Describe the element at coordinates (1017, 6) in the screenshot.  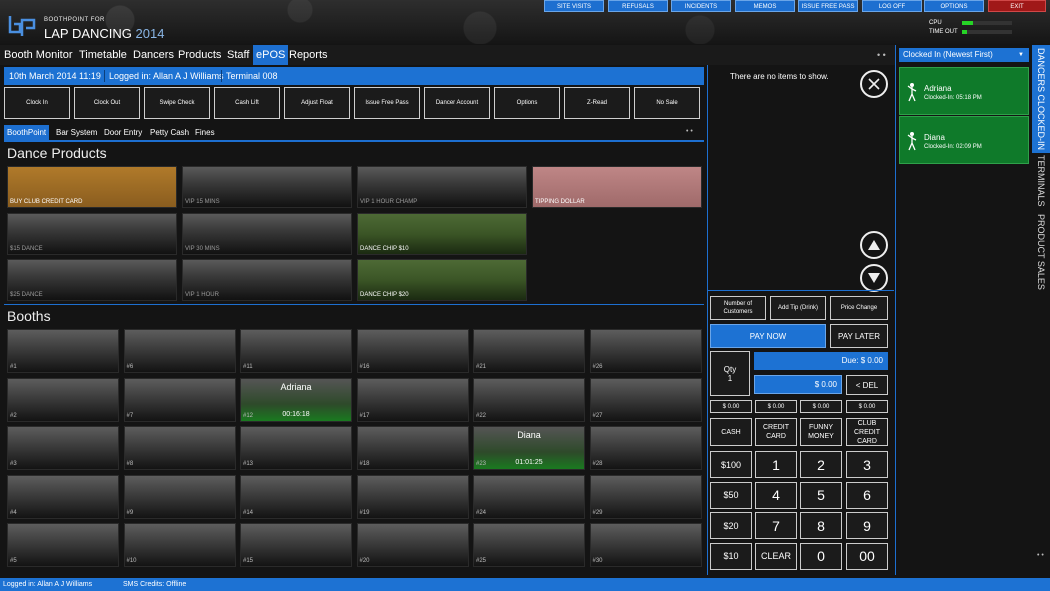
I see `exit-button: EXIT` at that location.